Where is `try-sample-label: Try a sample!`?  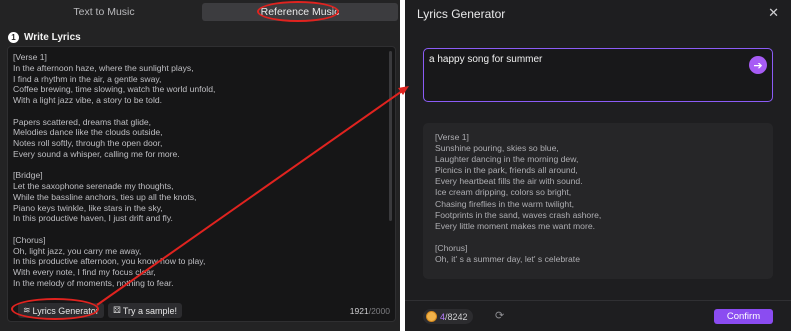 try-sample-label: Try a sample! is located at coordinates (150, 310).